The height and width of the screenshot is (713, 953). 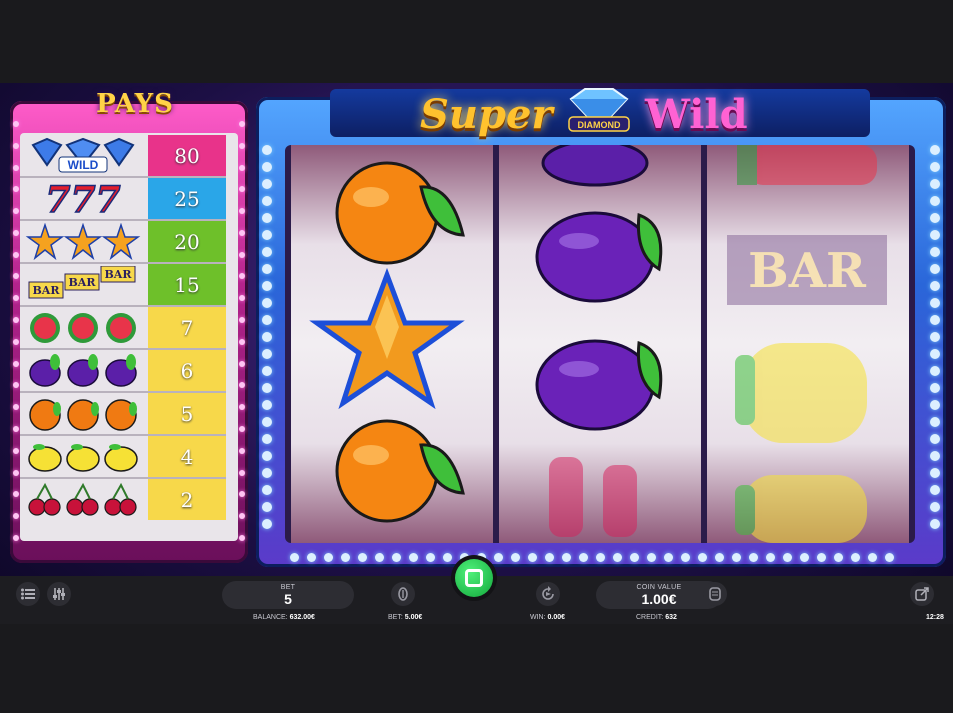 What do you see at coordinates (267, 337) in the screenshot?
I see `frame-lights-left` at bounding box center [267, 337].